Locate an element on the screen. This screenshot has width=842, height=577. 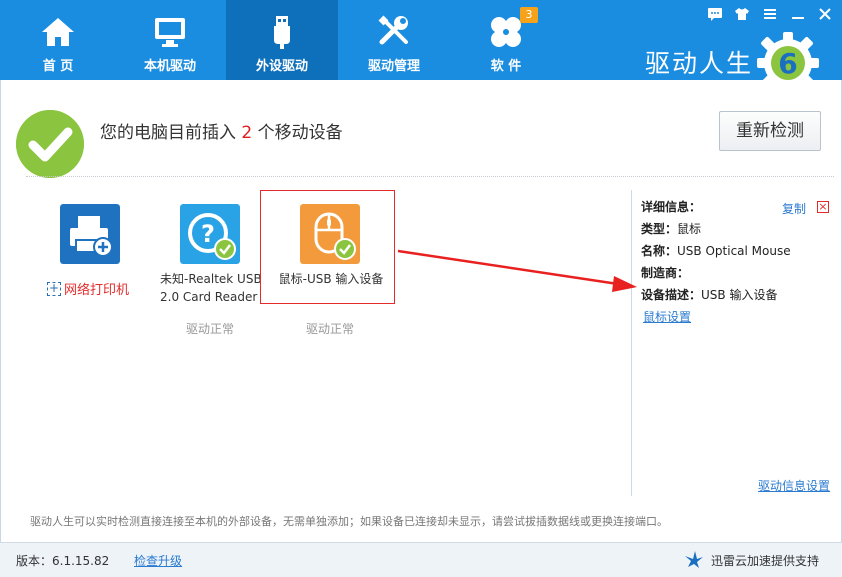
add-network-printer-link: + 网络打印机 is located at coordinates (88, 288).